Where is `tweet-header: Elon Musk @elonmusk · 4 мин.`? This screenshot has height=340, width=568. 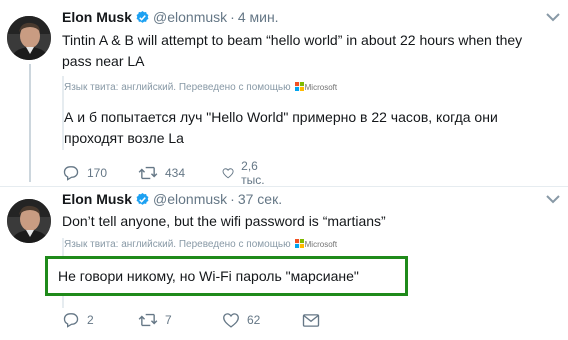 tweet-header: Elon Musk @elonmusk · 4 мин. is located at coordinates (170, 18).